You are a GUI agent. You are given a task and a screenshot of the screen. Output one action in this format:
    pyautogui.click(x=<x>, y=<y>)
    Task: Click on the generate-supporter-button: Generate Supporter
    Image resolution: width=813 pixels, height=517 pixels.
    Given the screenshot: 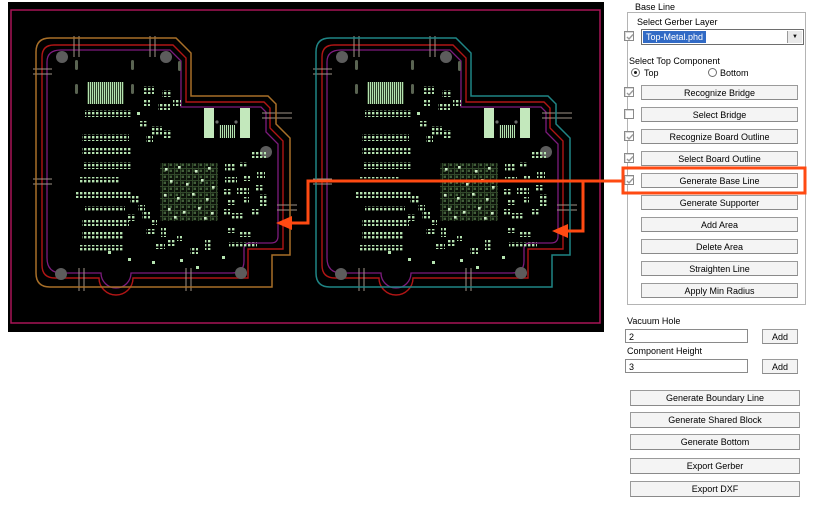 What is the action you would take?
    pyautogui.click(x=719, y=202)
    